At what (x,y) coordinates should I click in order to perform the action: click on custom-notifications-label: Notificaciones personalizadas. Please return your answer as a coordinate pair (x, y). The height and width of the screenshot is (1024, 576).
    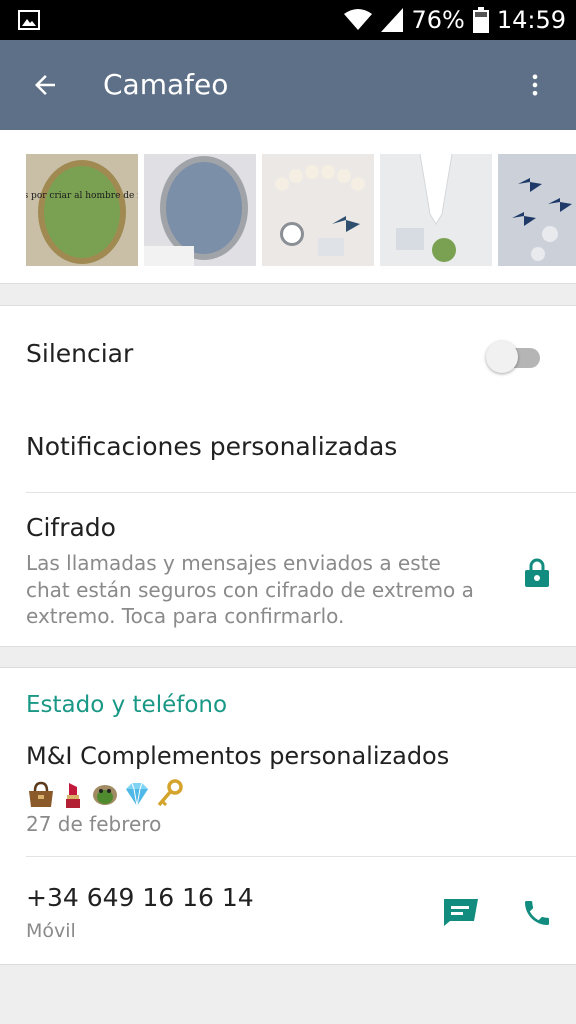
    Looking at the image, I should click on (212, 446).